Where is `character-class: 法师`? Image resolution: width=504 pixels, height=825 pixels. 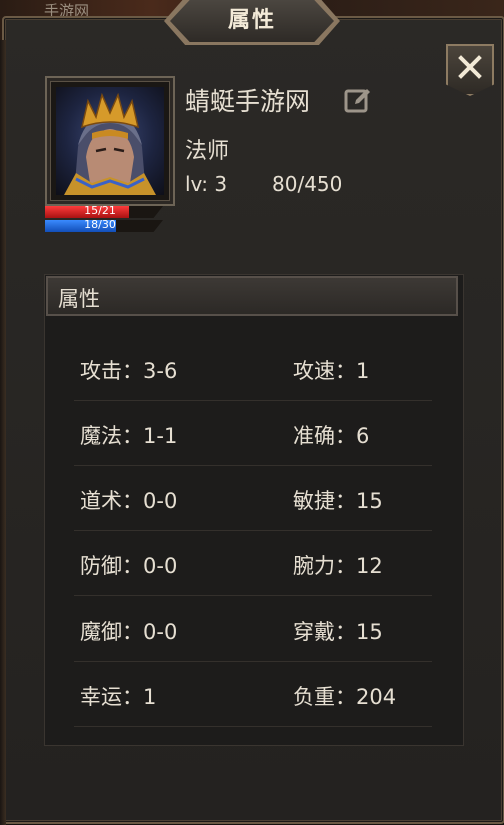 character-class: 法师 is located at coordinates (207, 151).